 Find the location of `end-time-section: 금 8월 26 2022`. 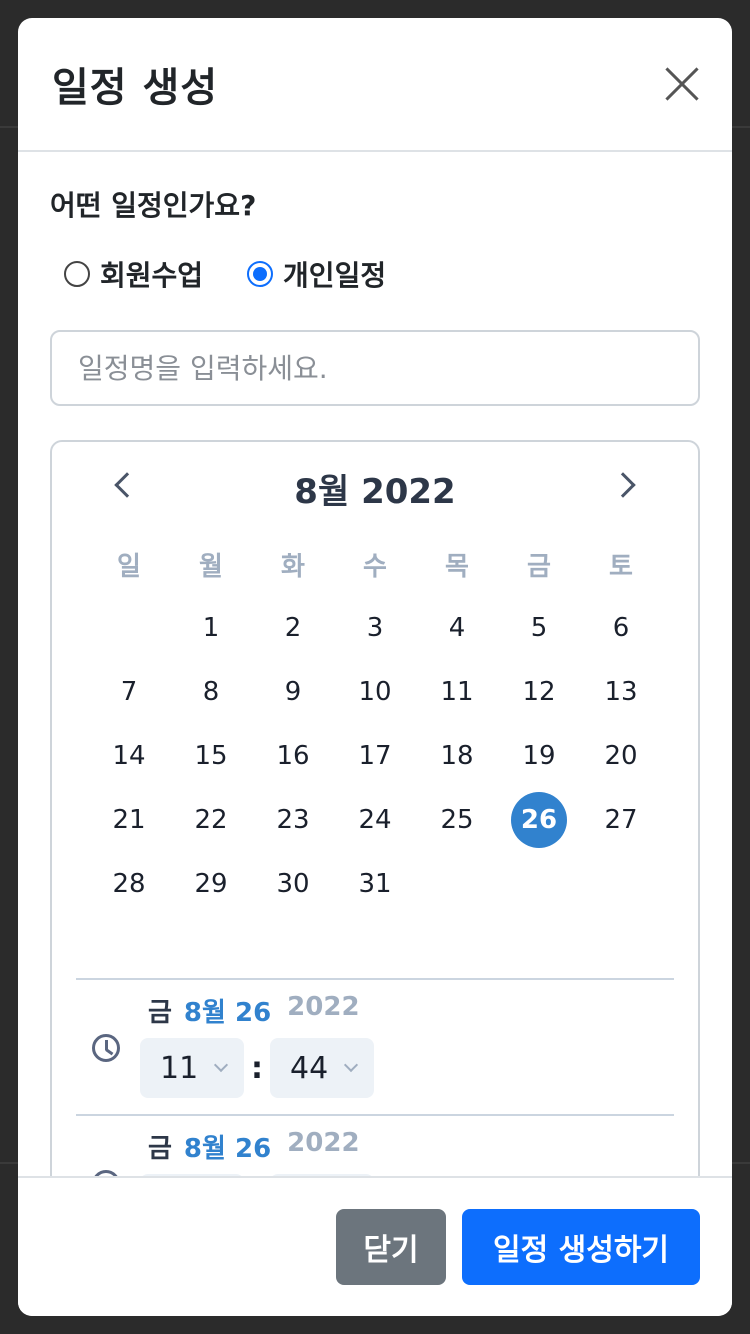

end-time-section: 금 8월 26 2022 is located at coordinates (375, 1145).